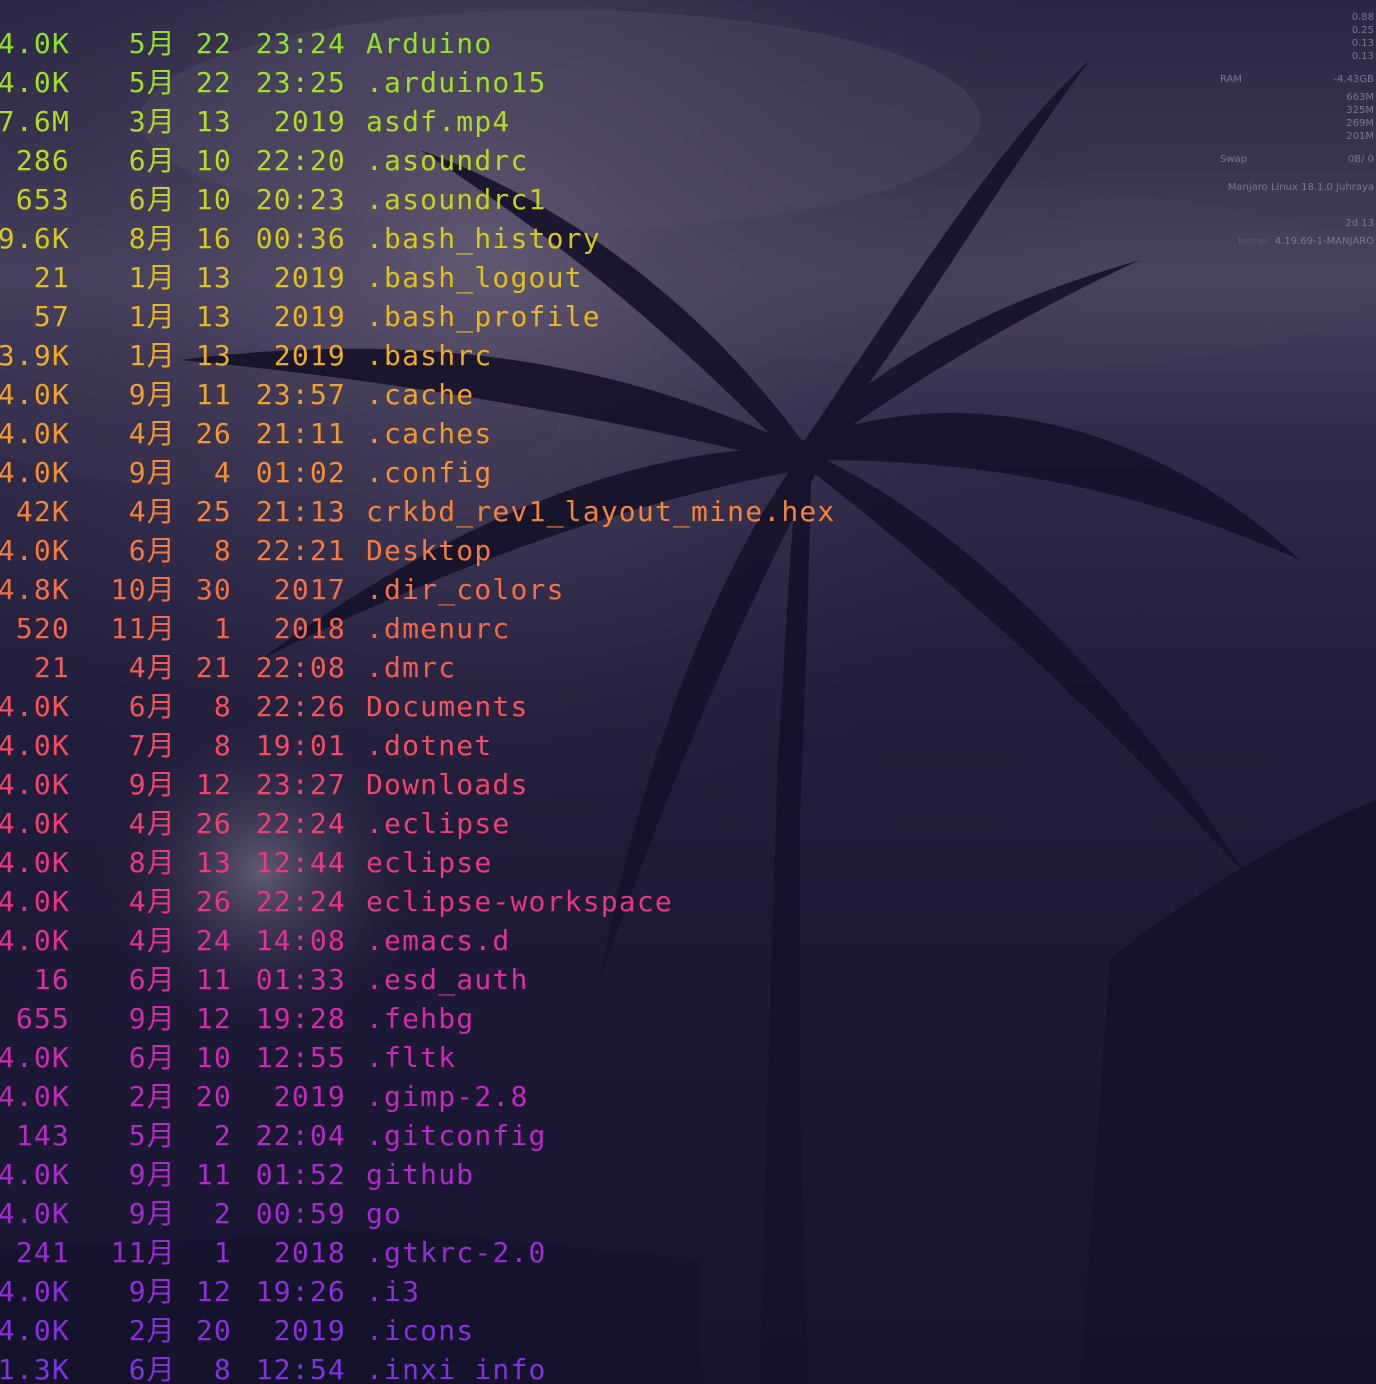 The image size is (1376, 1384). I want to click on file-day: 20, so click(213, 1096).